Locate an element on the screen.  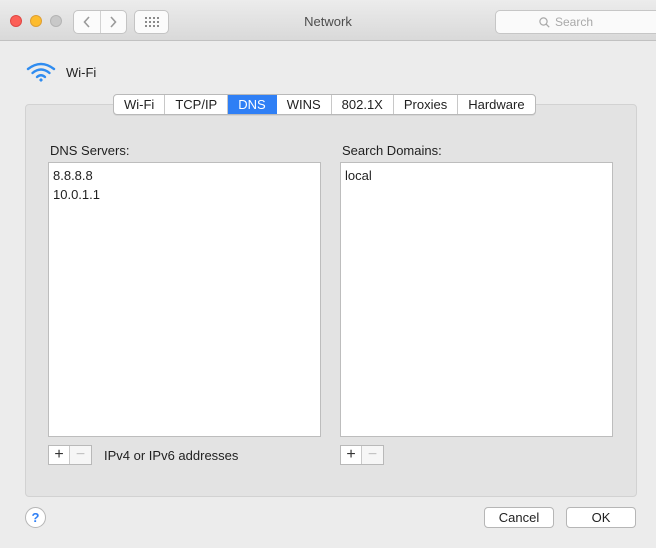
tab-tcpip: TCP/IP is located at coordinates (197, 104).